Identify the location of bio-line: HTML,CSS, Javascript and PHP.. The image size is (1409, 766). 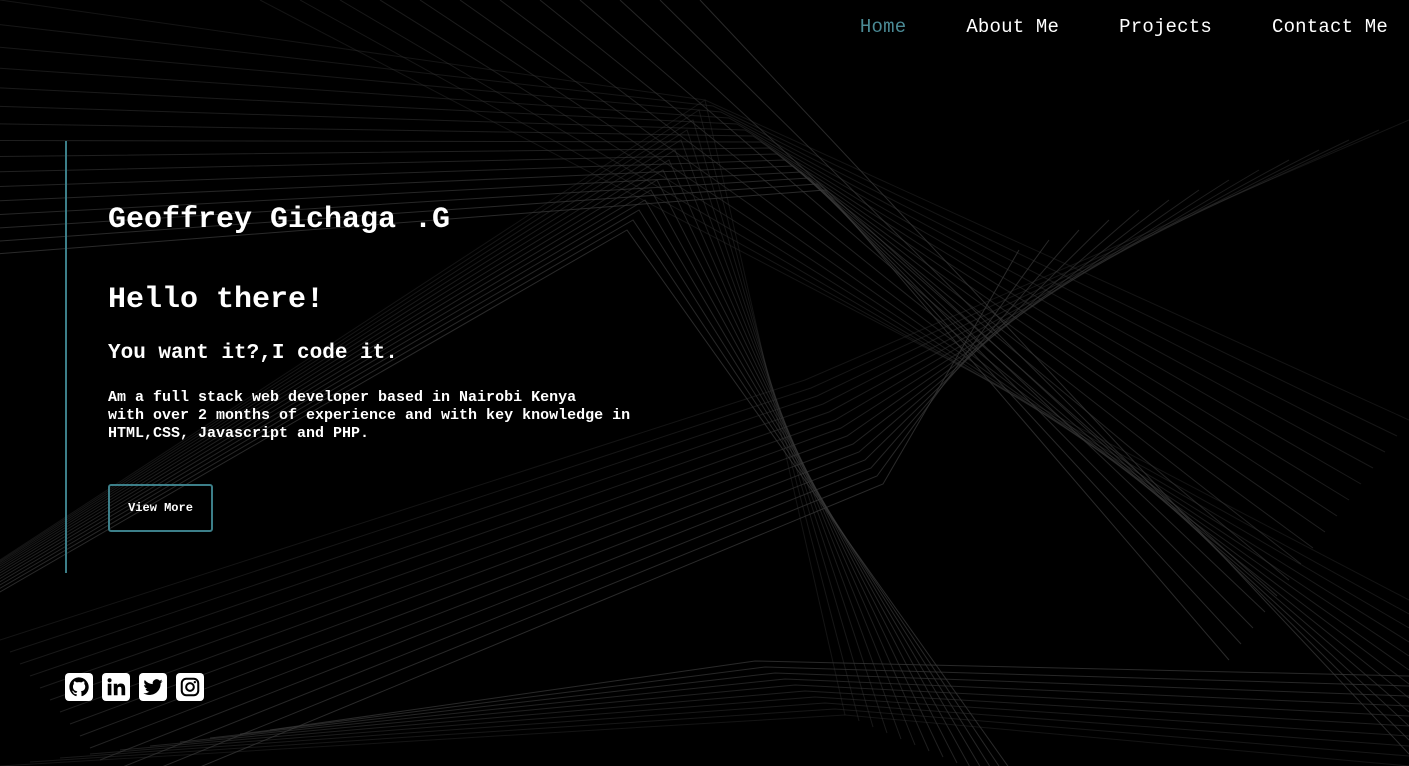
(239, 433).